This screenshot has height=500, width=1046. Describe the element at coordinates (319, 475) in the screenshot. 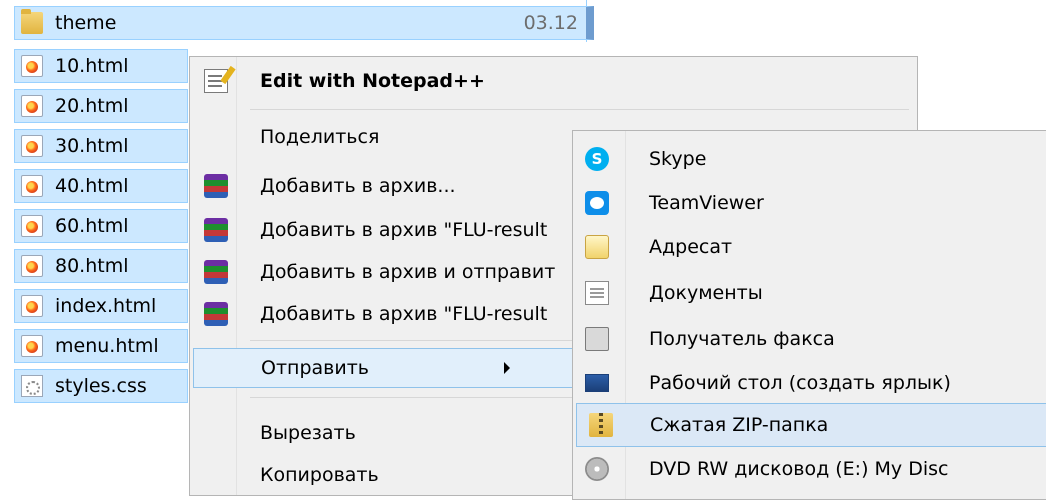

I see `menu-label: Копировать` at that location.